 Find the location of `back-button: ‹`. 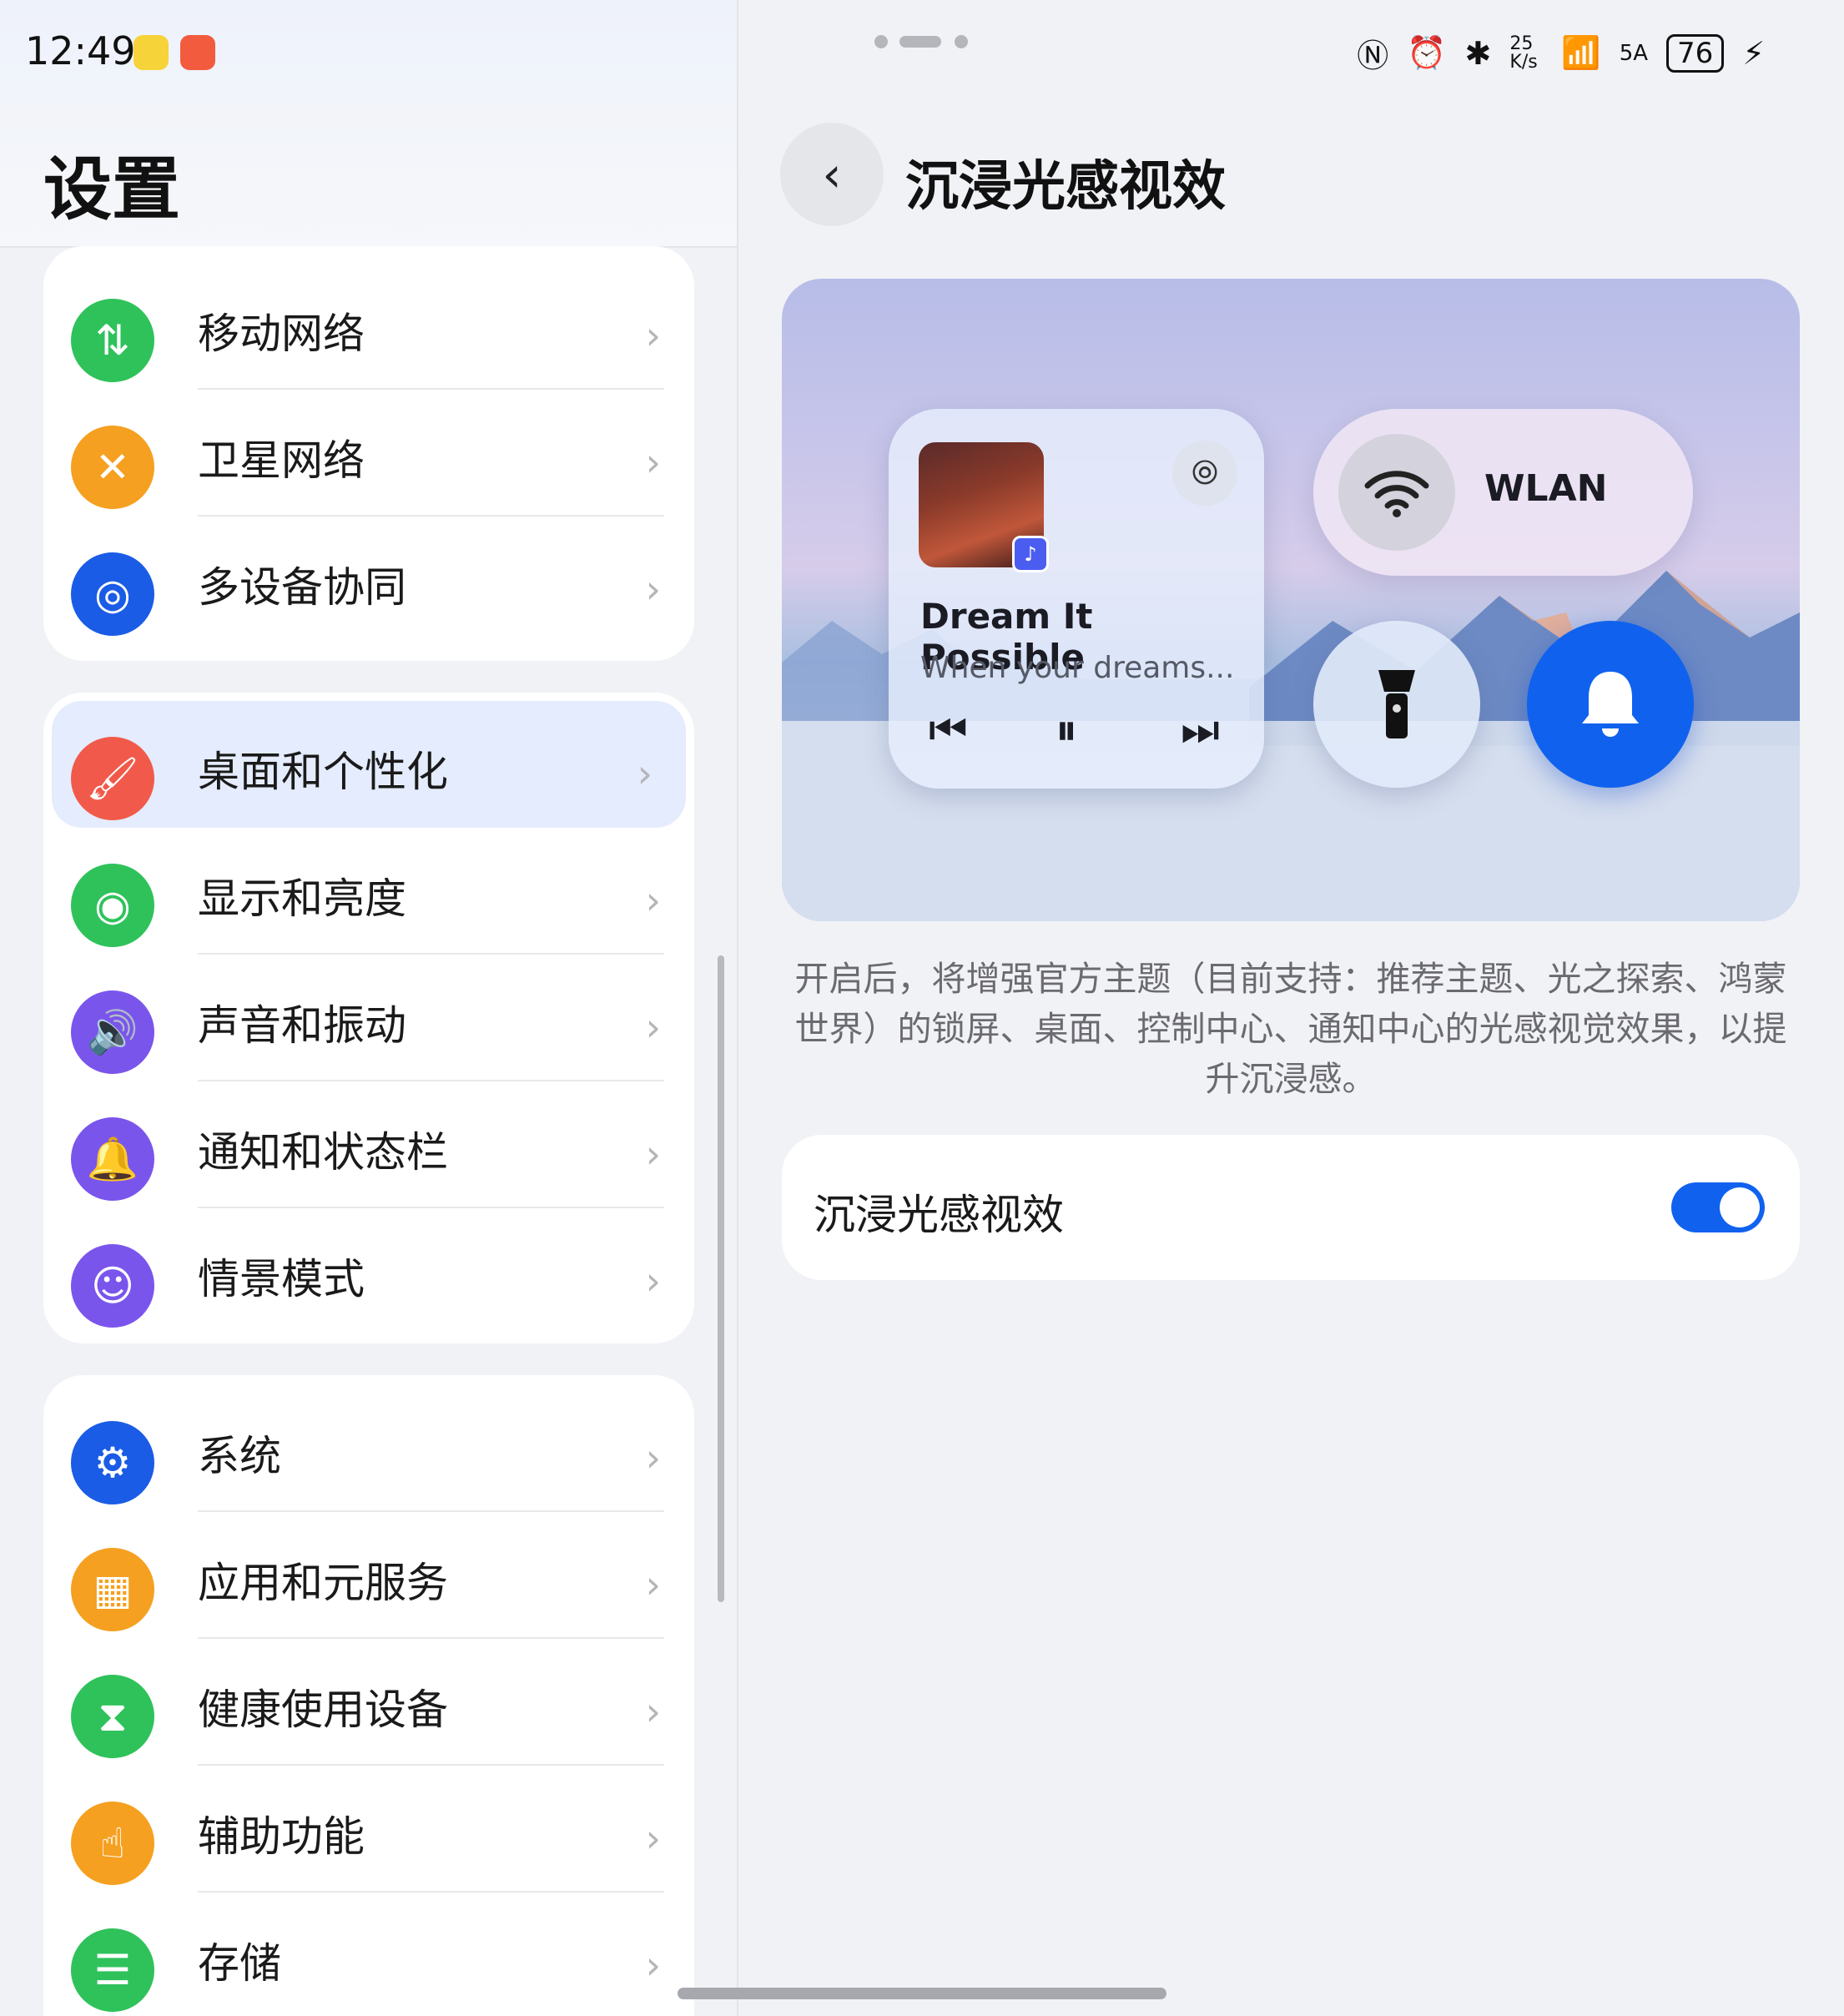

back-button: ‹ is located at coordinates (832, 174).